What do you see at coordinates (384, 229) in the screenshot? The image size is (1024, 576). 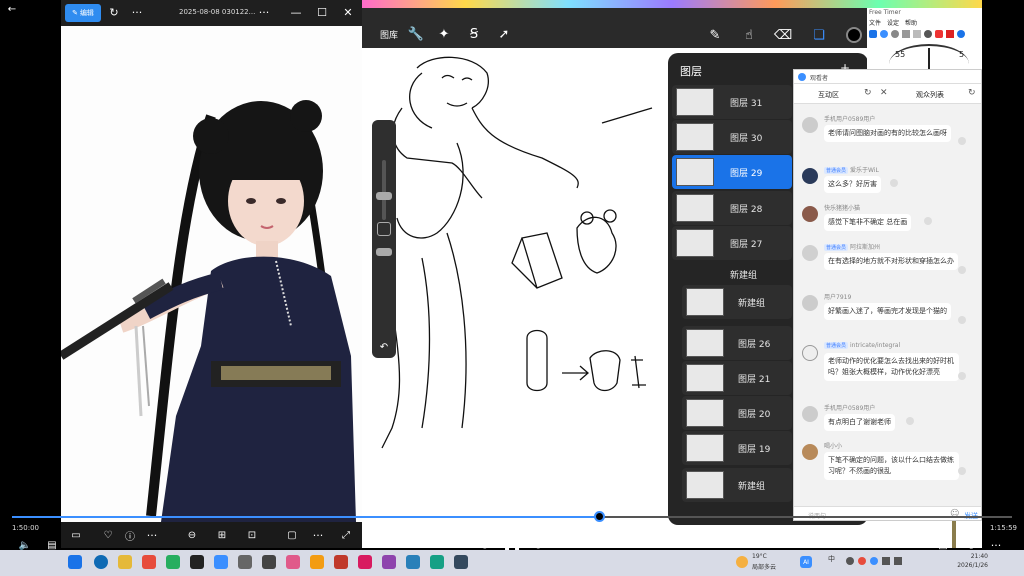 I see `modify-button` at bounding box center [384, 229].